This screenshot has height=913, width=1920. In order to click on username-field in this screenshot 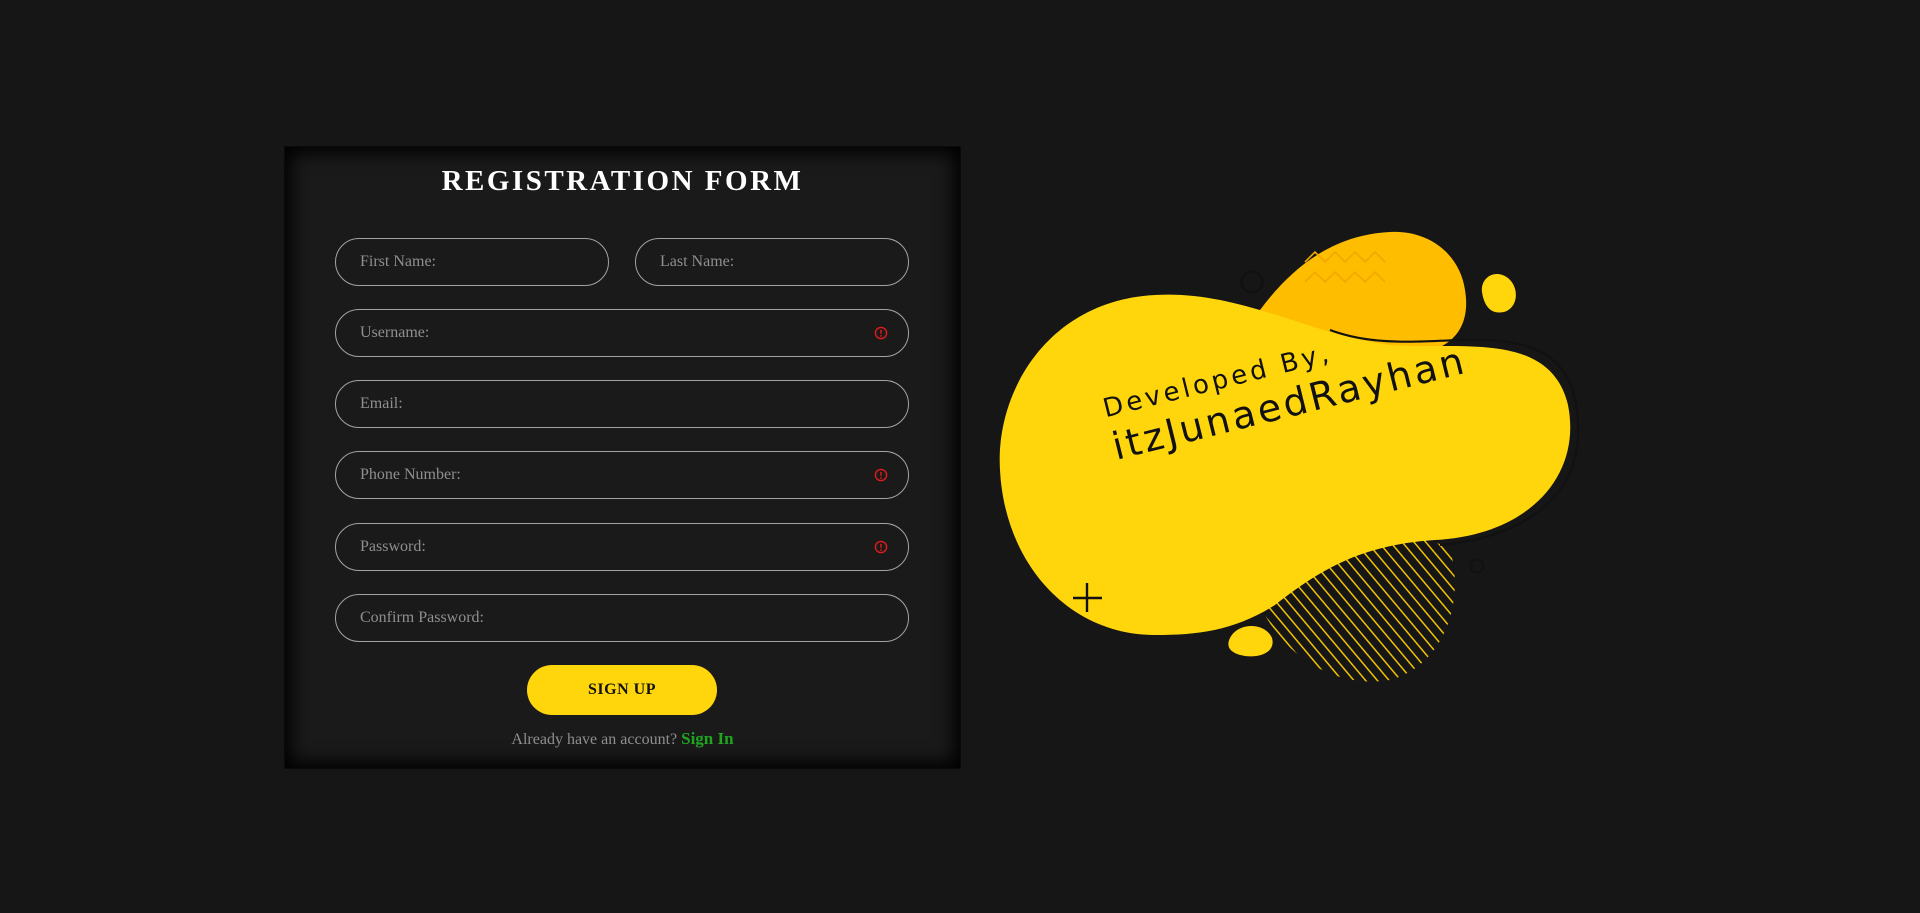, I will do `click(622, 333)`.